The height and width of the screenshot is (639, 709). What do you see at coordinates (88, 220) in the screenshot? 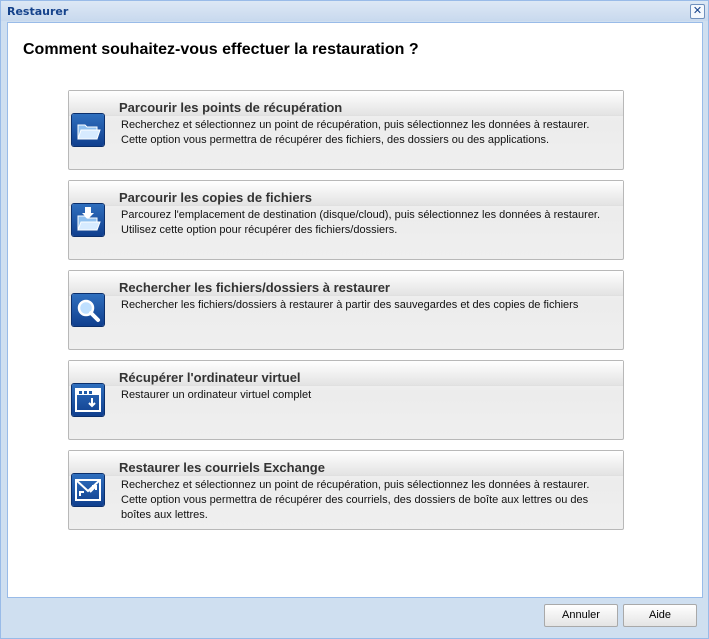
I see `folder-download-icon` at bounding box center [88, 220].